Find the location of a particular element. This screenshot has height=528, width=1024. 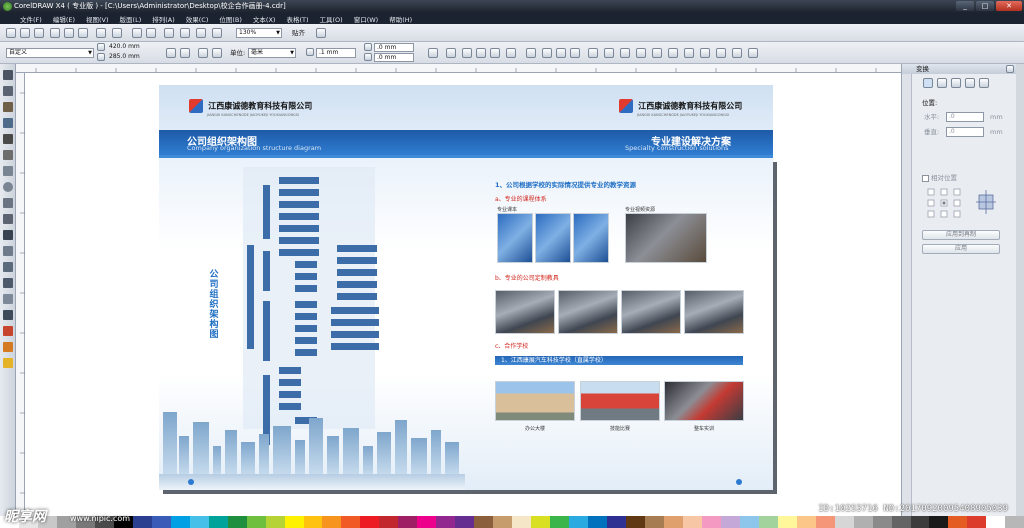

portrait-icon is located at coordinates (171, 53).